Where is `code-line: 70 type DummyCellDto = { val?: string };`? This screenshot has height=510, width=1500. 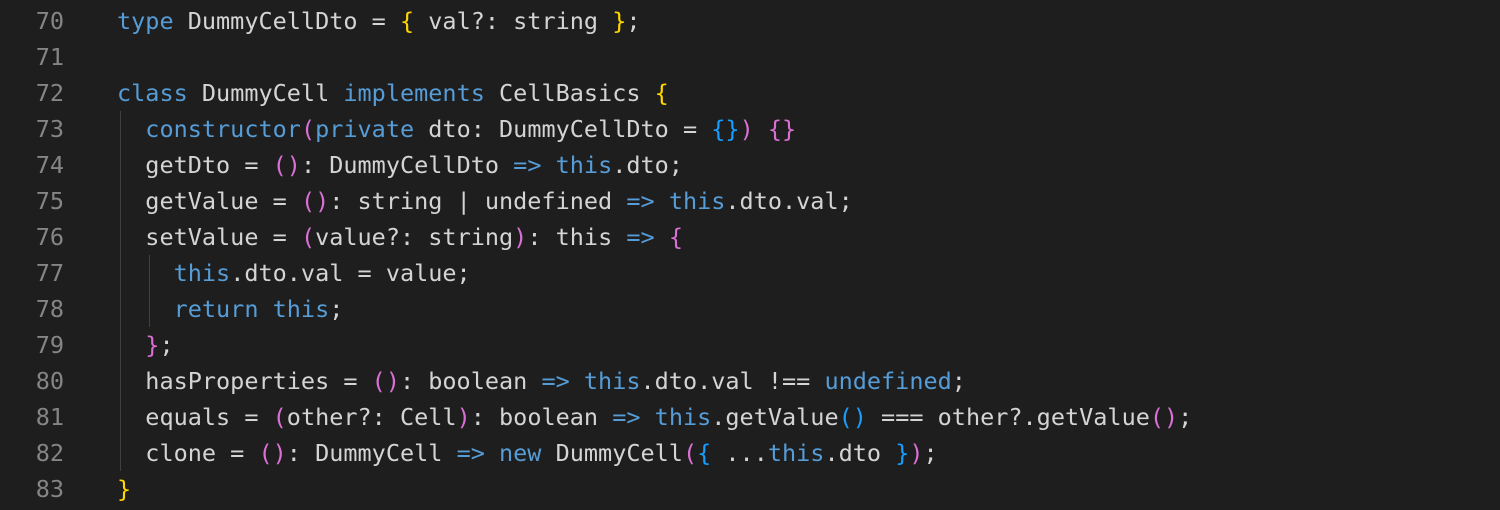
code-line: 70 type DummyCellDto = { val?: string }; is located at coordinates (750, 21).